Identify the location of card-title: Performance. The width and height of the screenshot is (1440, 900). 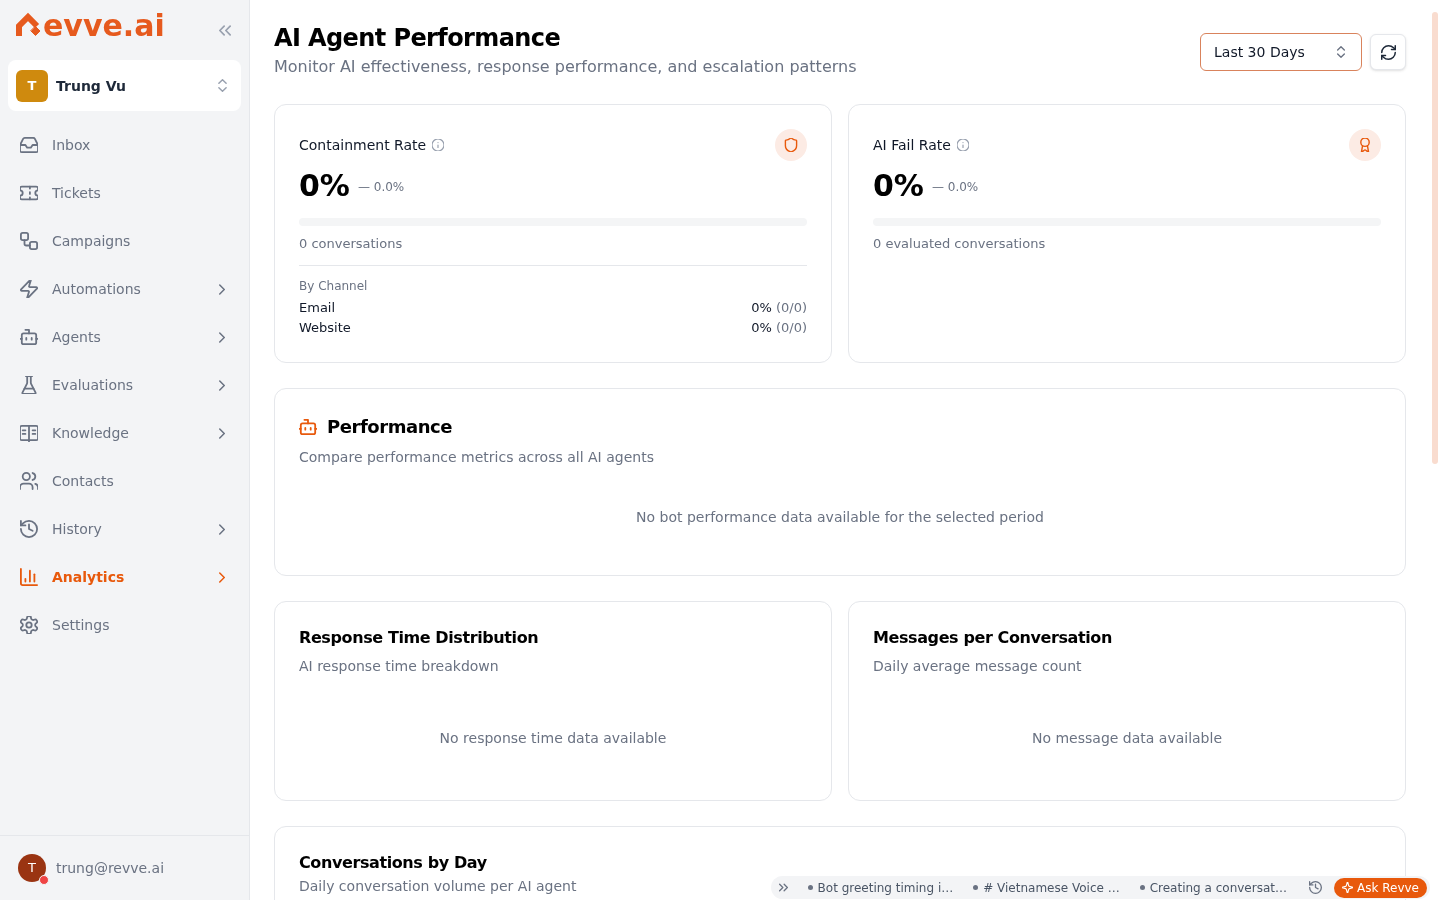
(389, 427).